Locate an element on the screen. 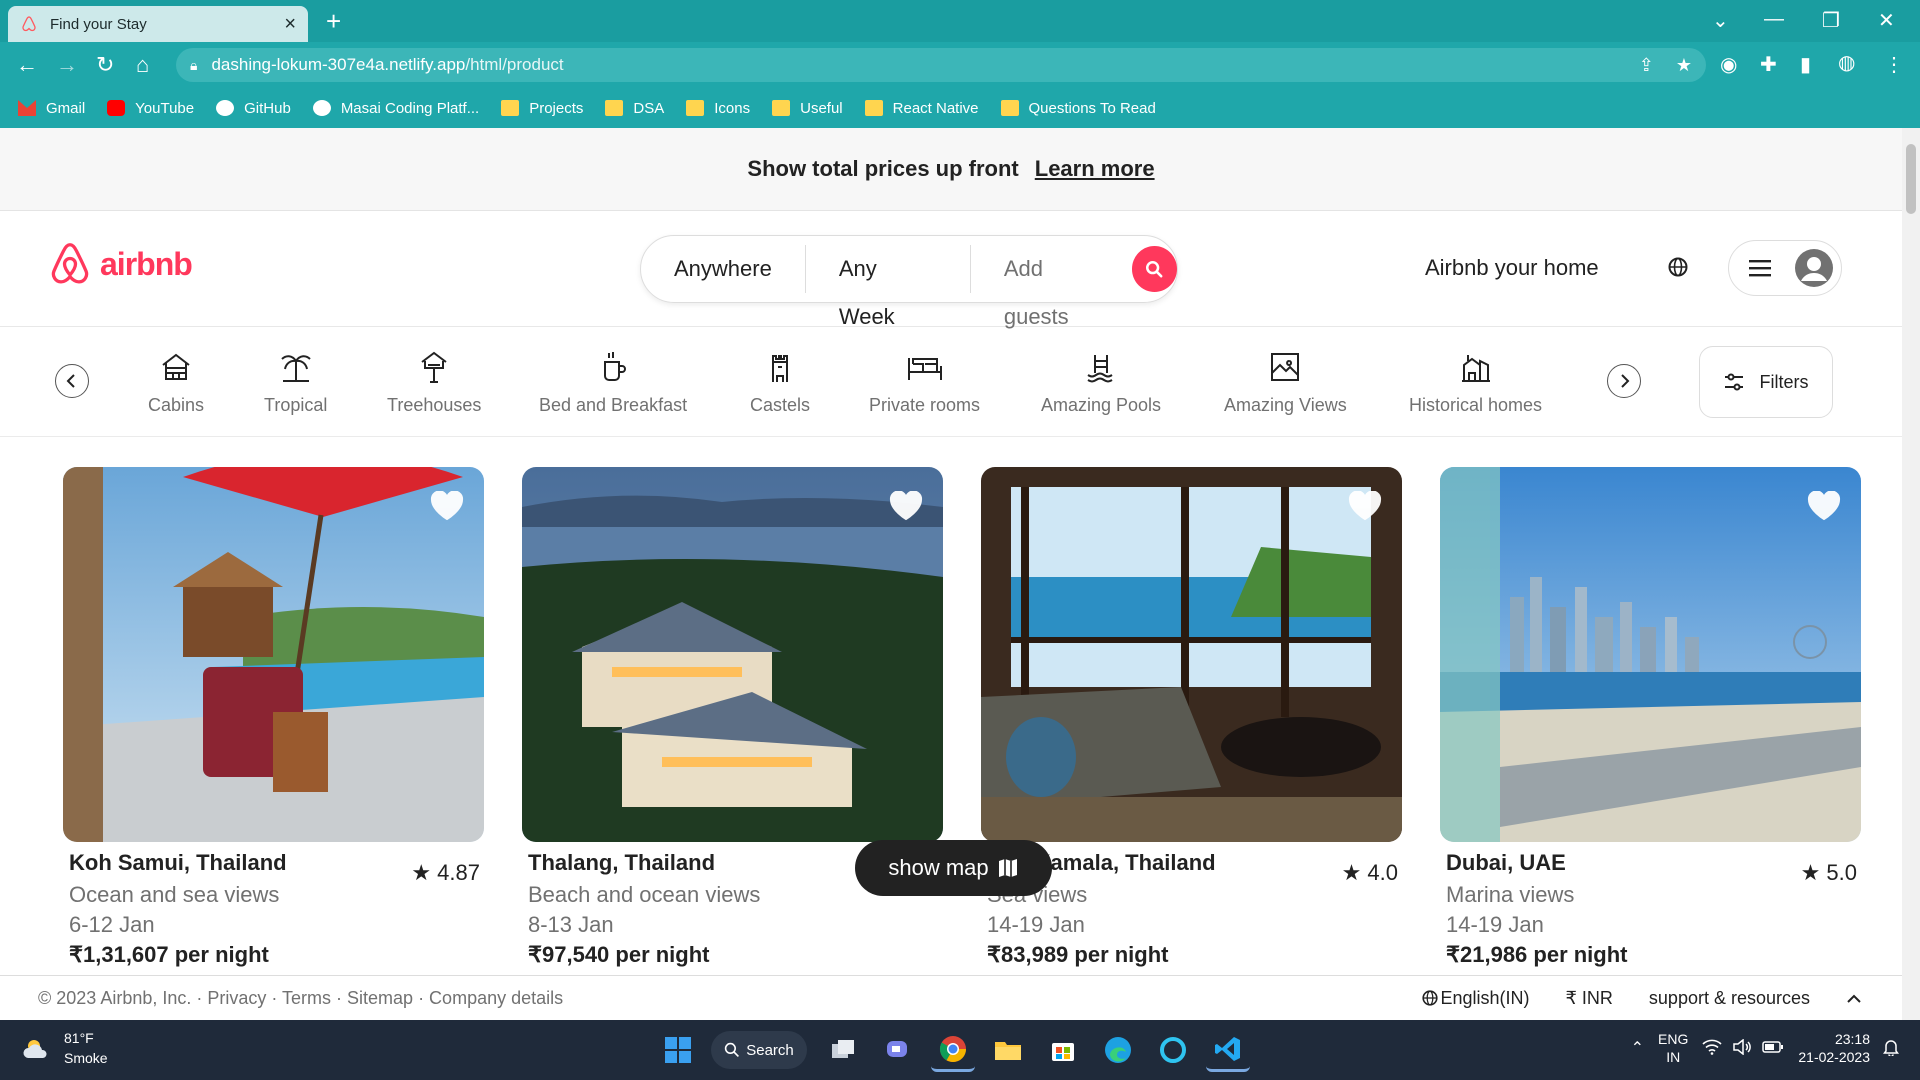 This screenshot has width=1920, height=1080. category-prev-button is located at coordinates (72, 381).